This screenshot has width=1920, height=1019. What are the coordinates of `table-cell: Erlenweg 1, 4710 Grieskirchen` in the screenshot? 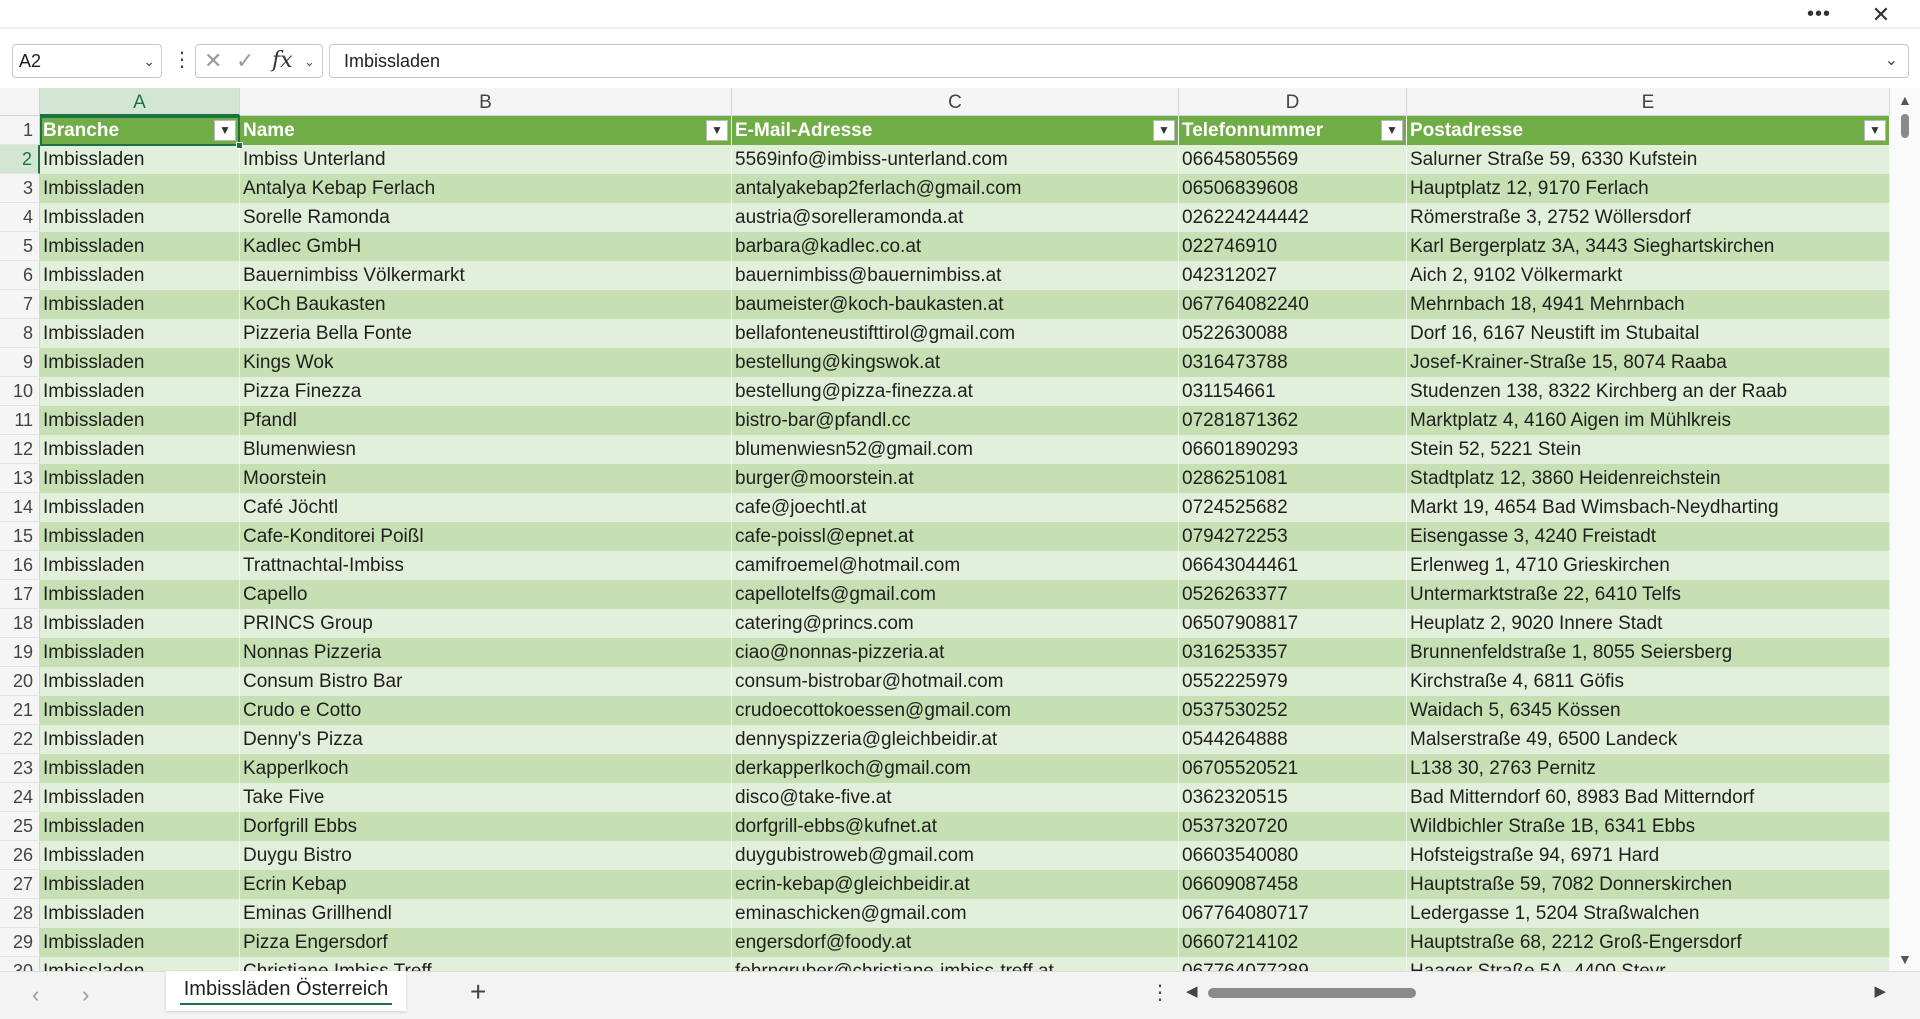 It's located at (1648, 565).